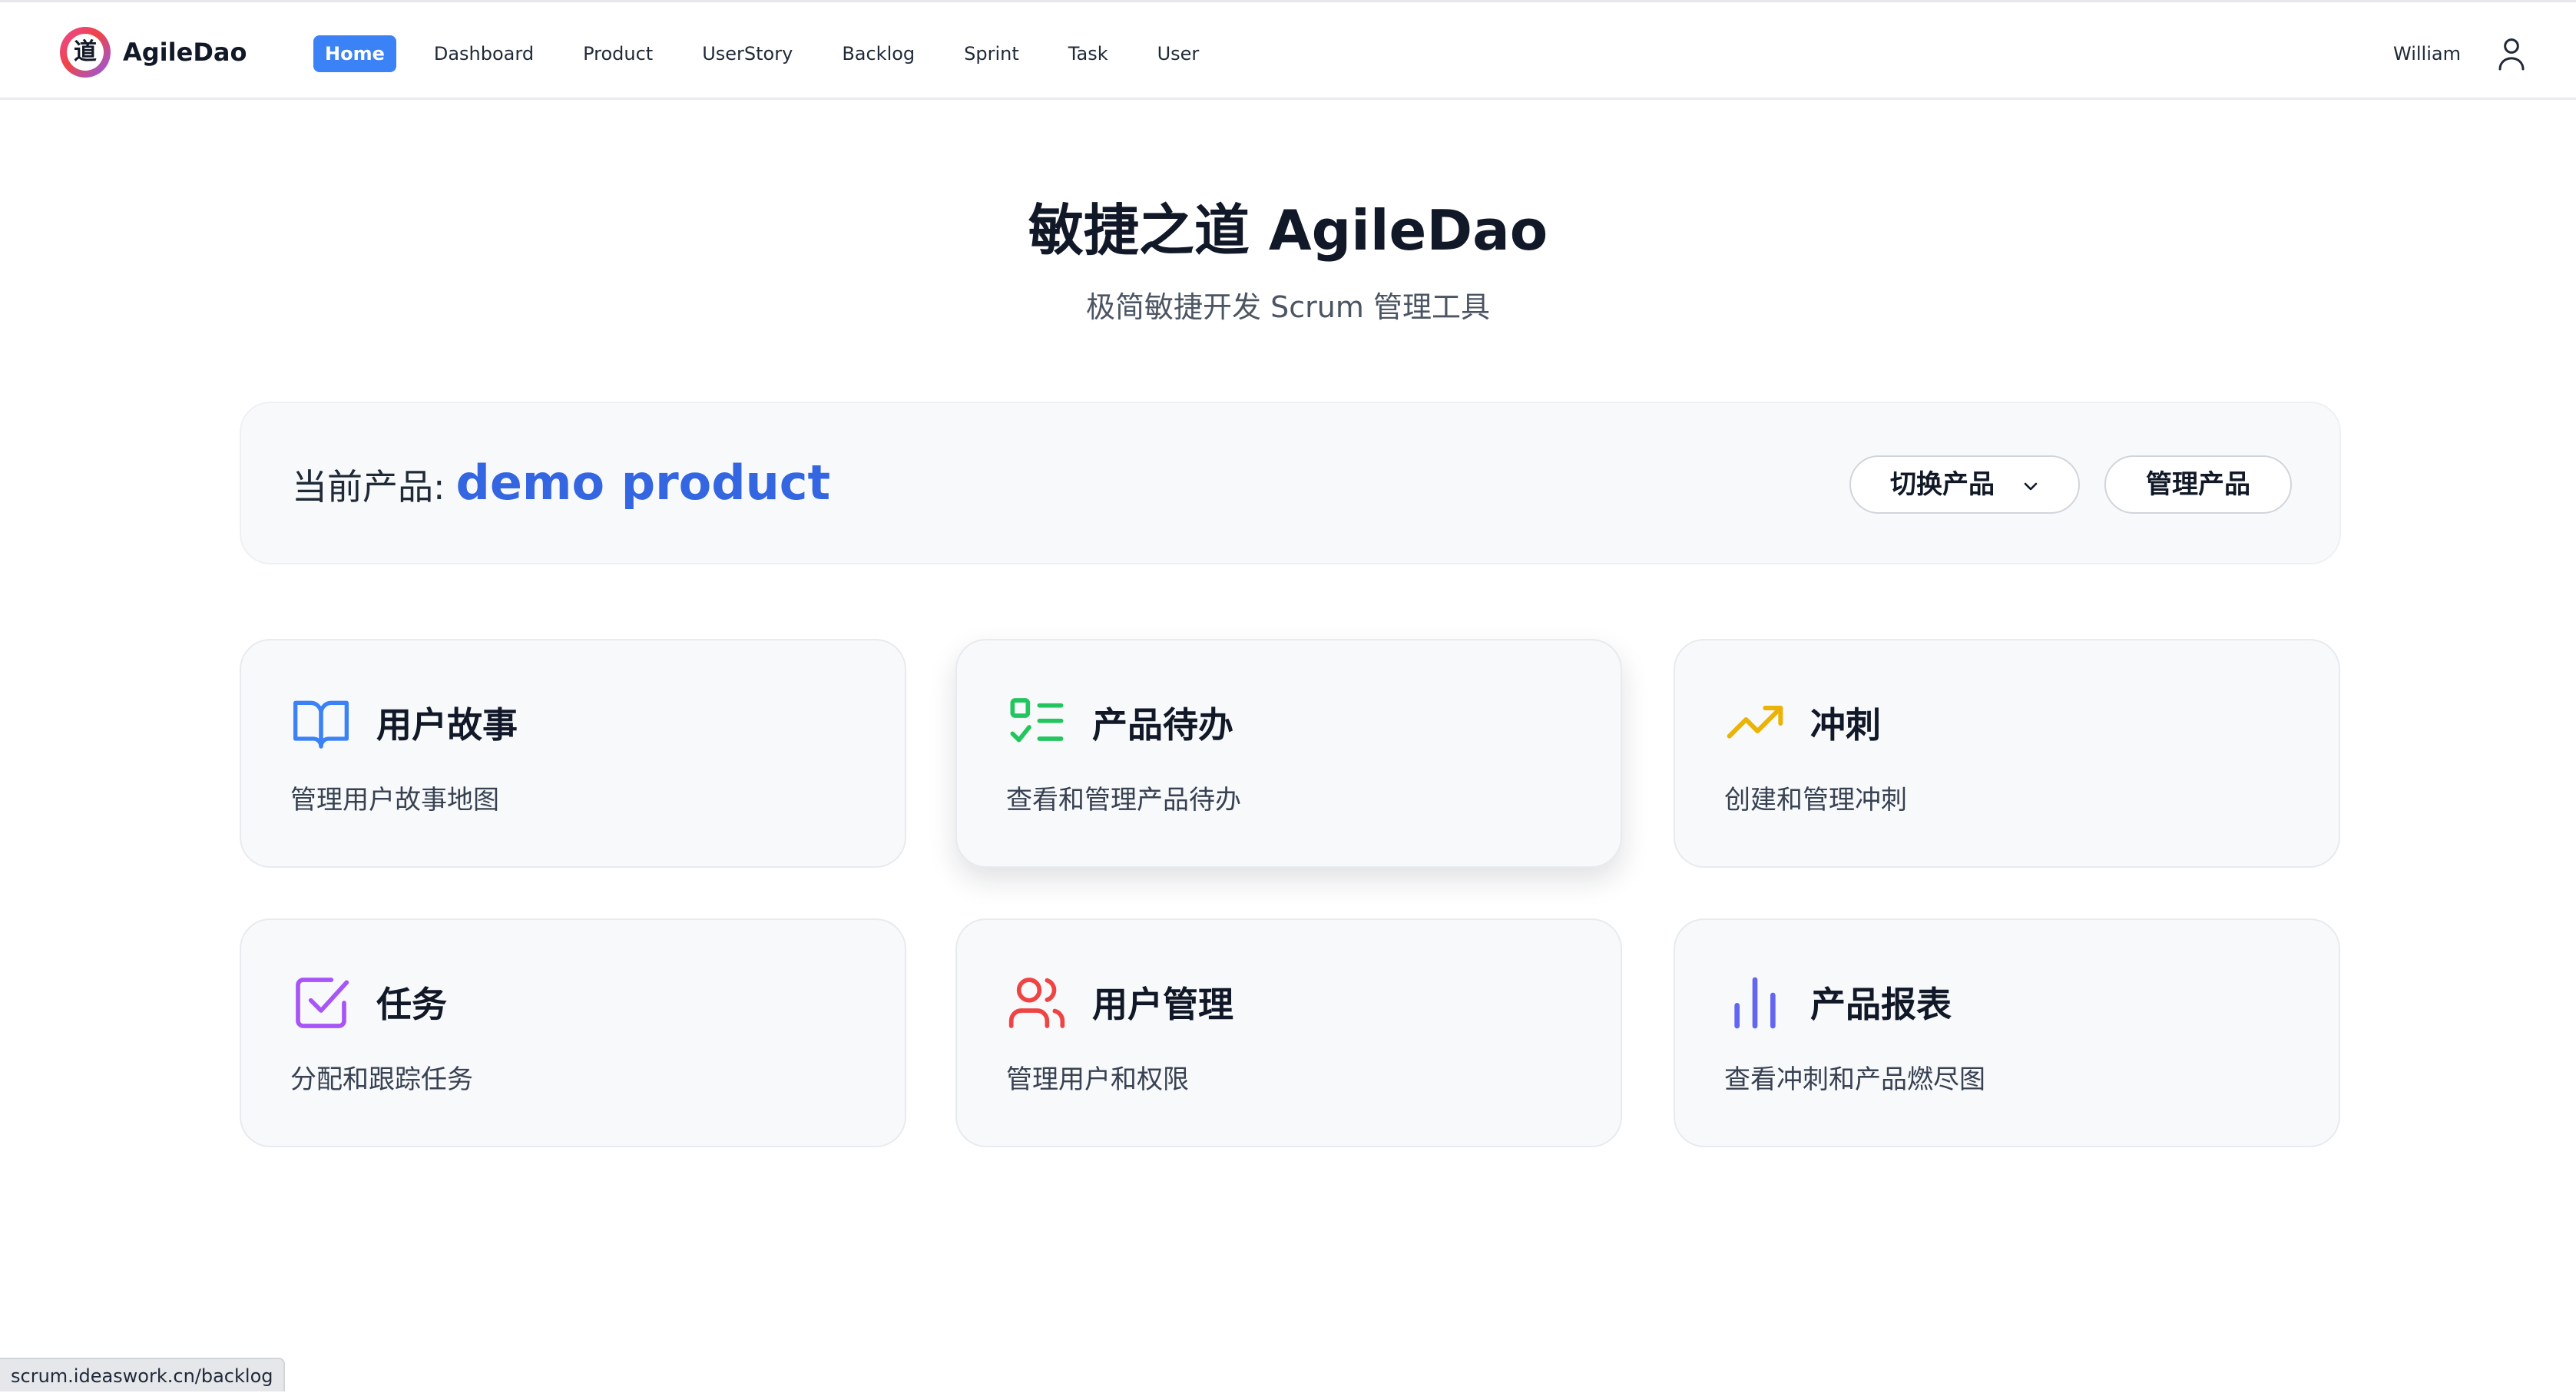 The image size is (2576, 1393). Describe the element at coordinates (747, 53) in the screenshot. I see `nav-item-userstory: UserStory` at that location.